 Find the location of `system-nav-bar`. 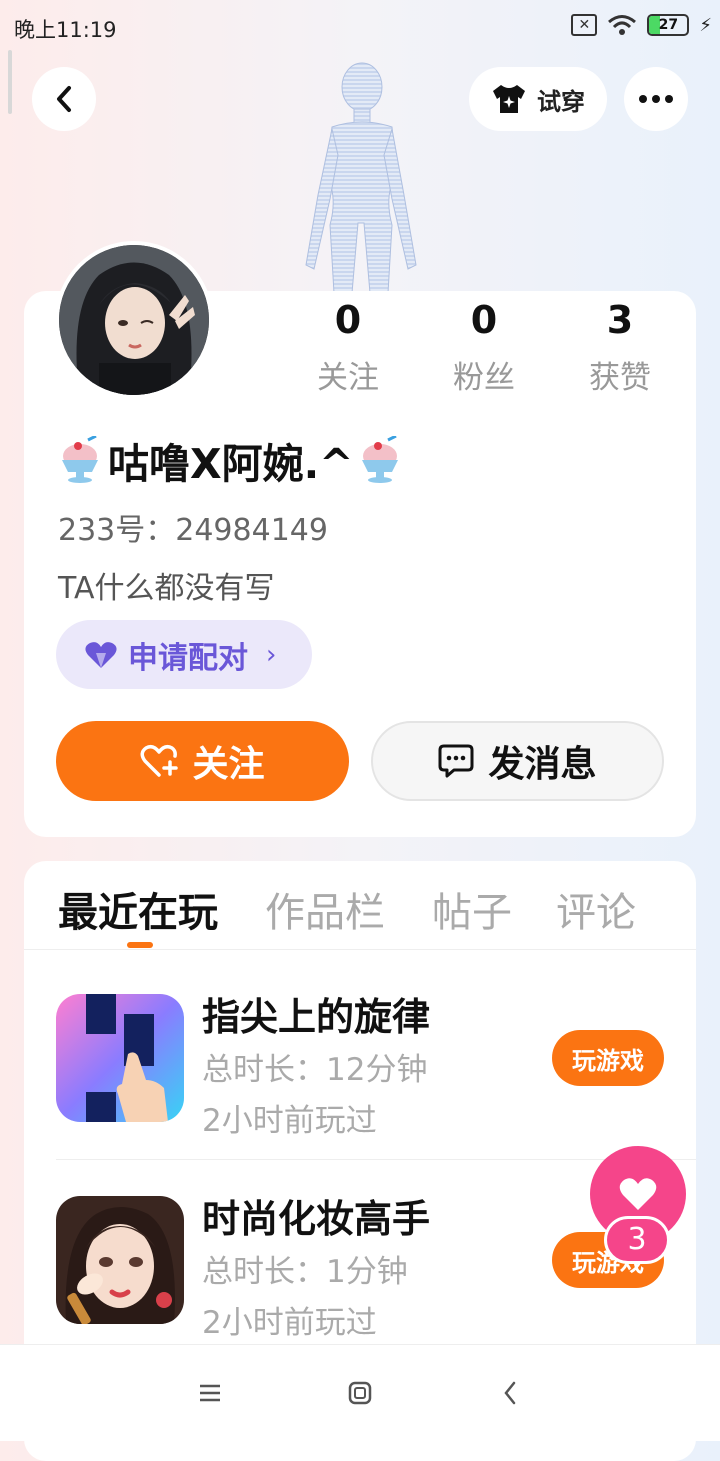

system-nav-bar is located at coordinates (360, 1392).